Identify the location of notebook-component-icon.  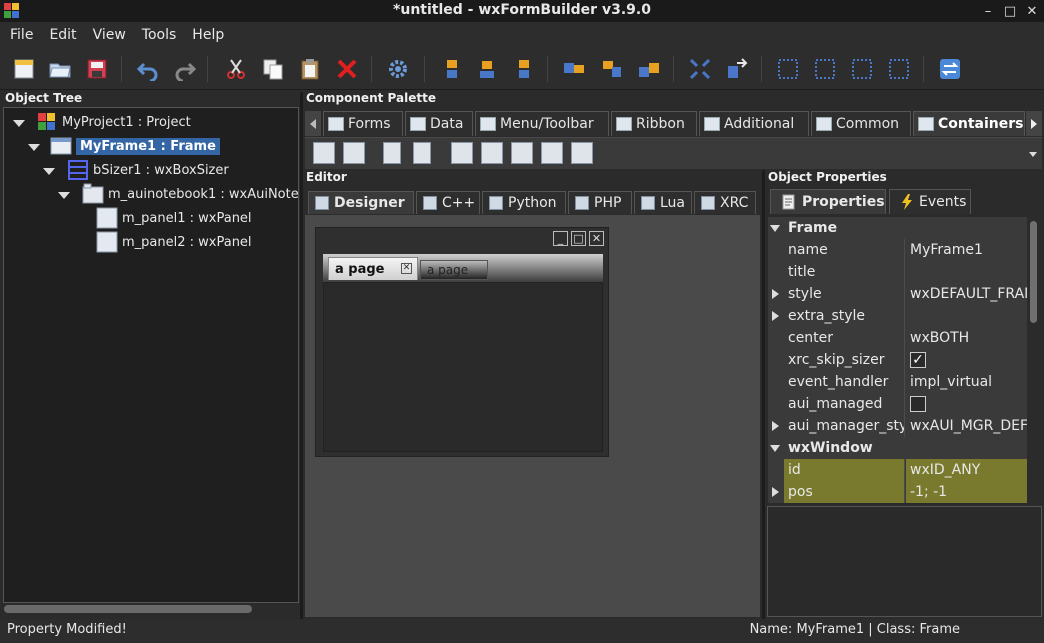
(462, 153).